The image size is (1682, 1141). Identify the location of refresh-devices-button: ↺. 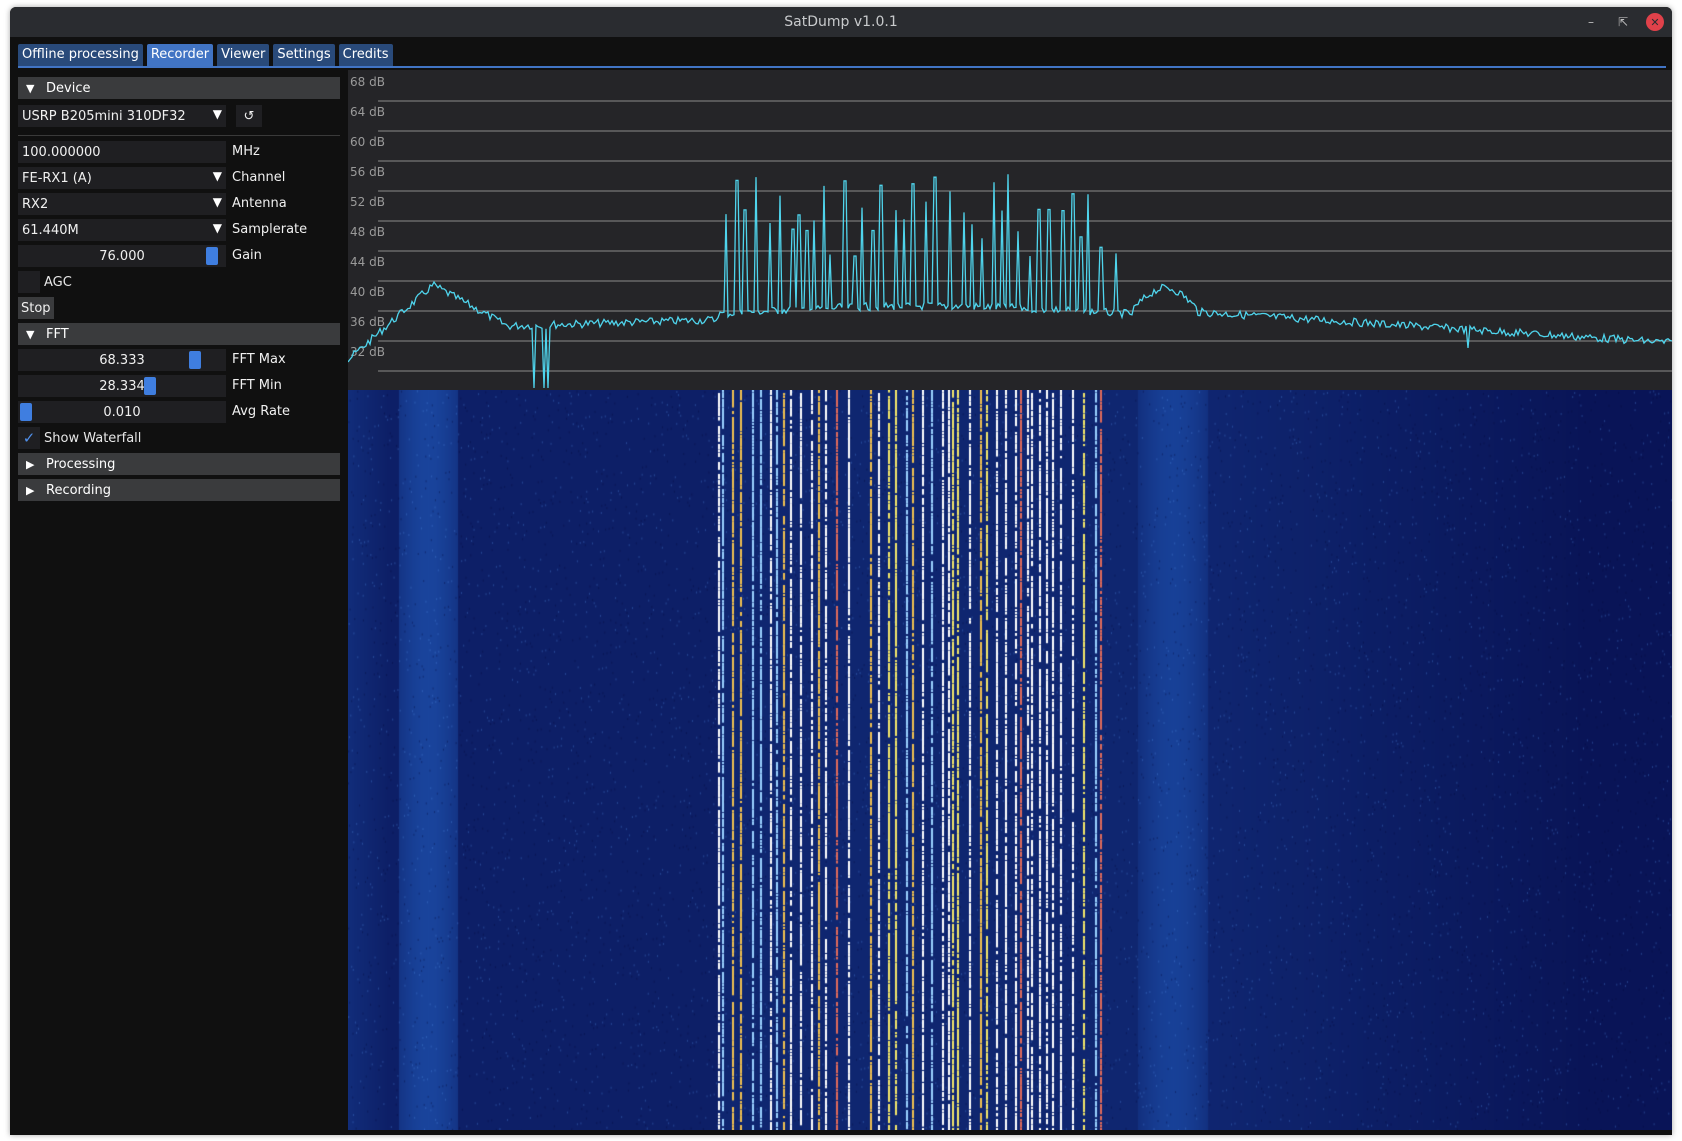
(249, 116).